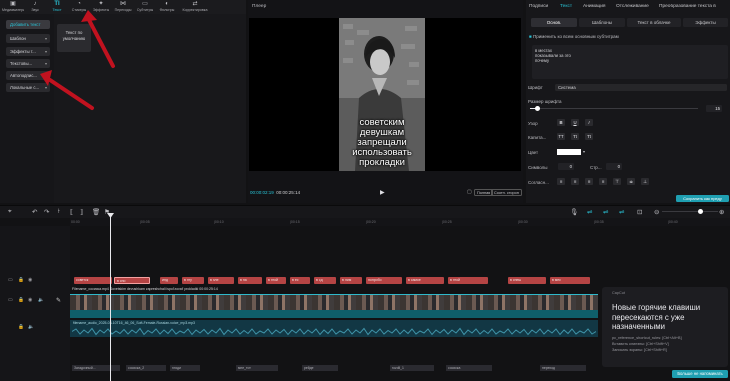  What do you see at coordinates (605, 212) in the screenshot?
I see `magnet-icon: ⇌` at bounding box center [605, 212].